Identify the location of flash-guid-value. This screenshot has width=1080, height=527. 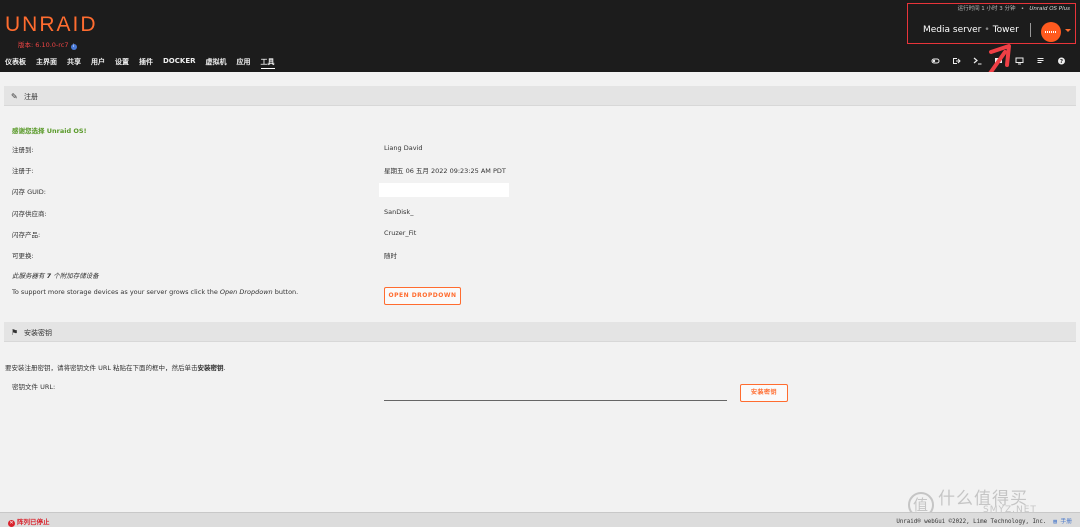
(444, 190).